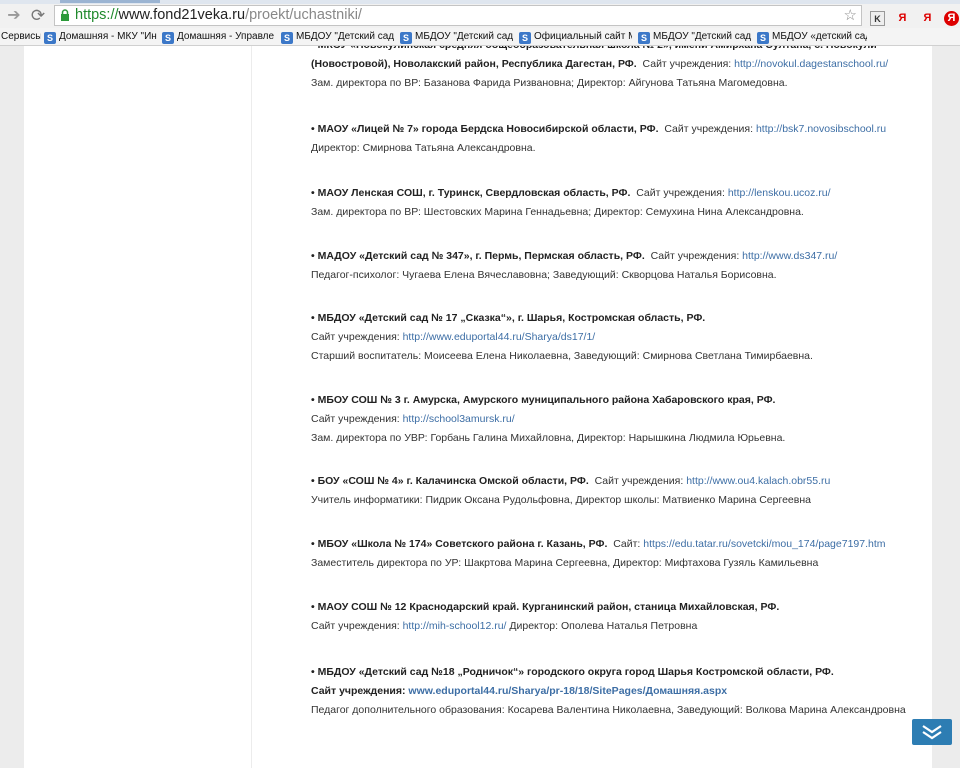 This screenshot has width=960, height=768. Describe the element at coordinates (303, 15) in the screenshot. I see `url-path: /proekt/uchastniki/` at that location.